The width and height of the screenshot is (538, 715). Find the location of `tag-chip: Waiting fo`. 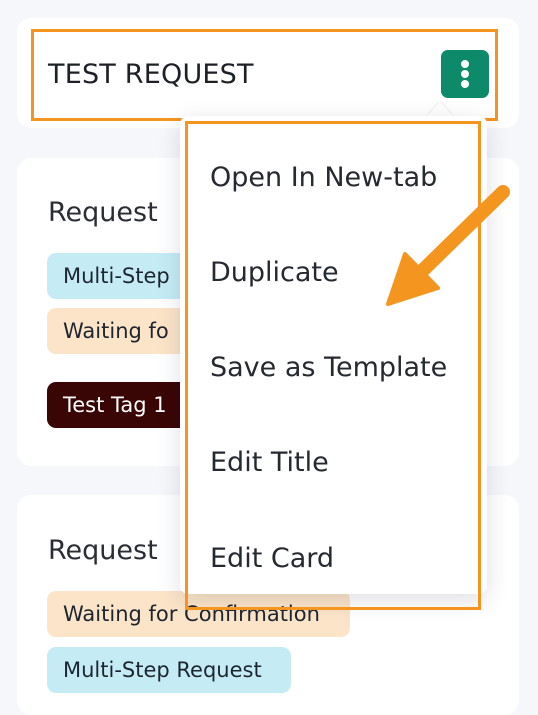

tag-chip: Waiting fo is located at coordinates (122, 331).